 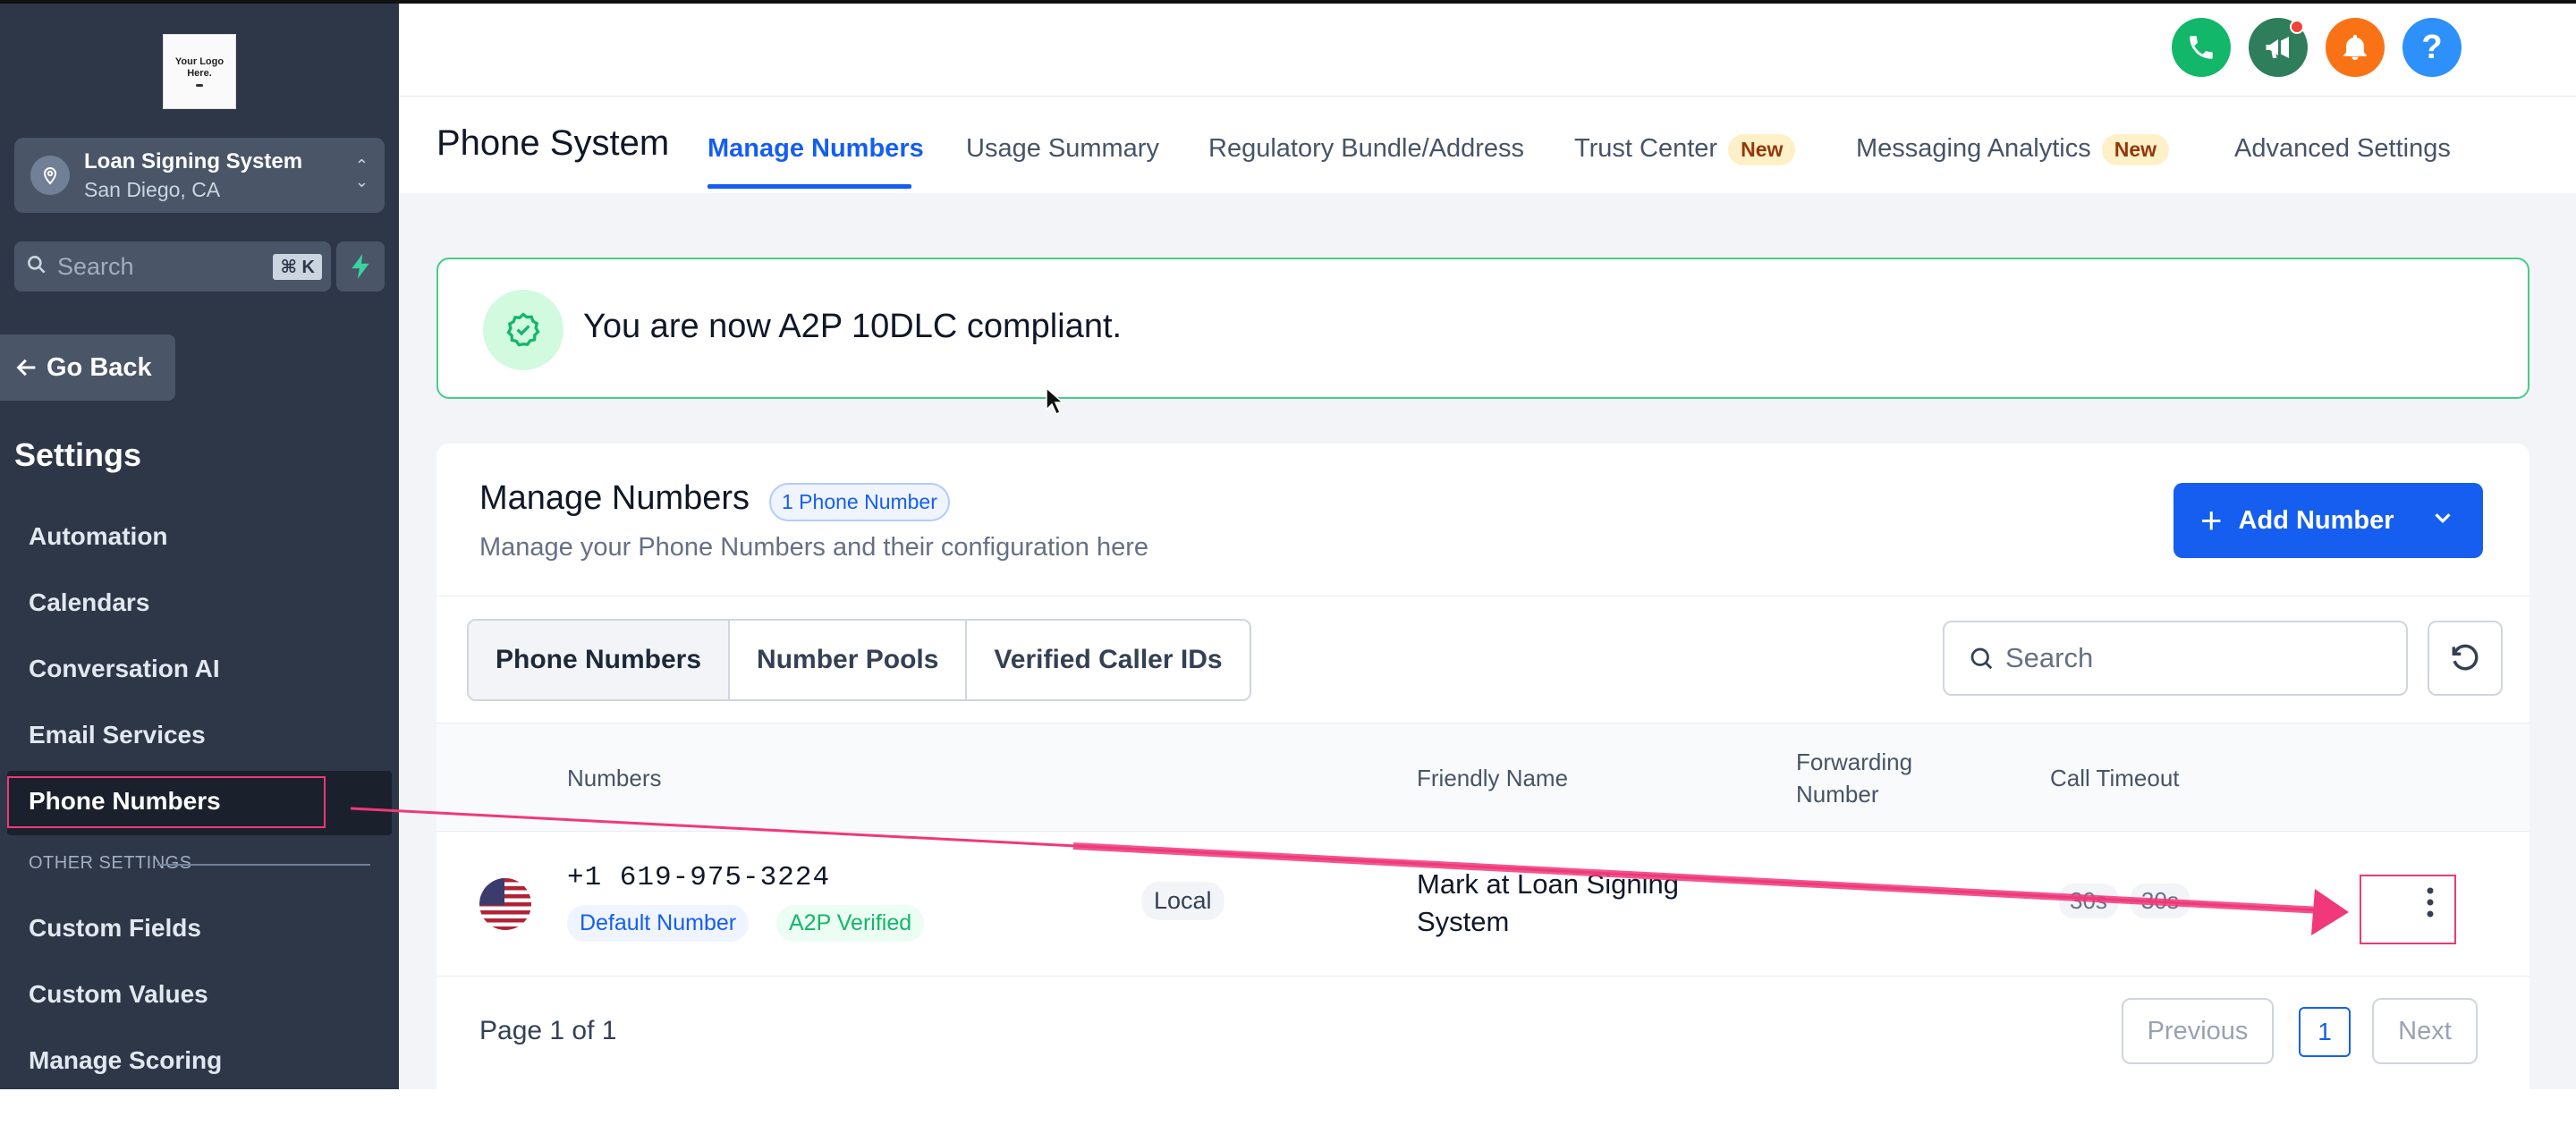 I want to click on mouse-cursor-icon, so click(x=1055, y=401).